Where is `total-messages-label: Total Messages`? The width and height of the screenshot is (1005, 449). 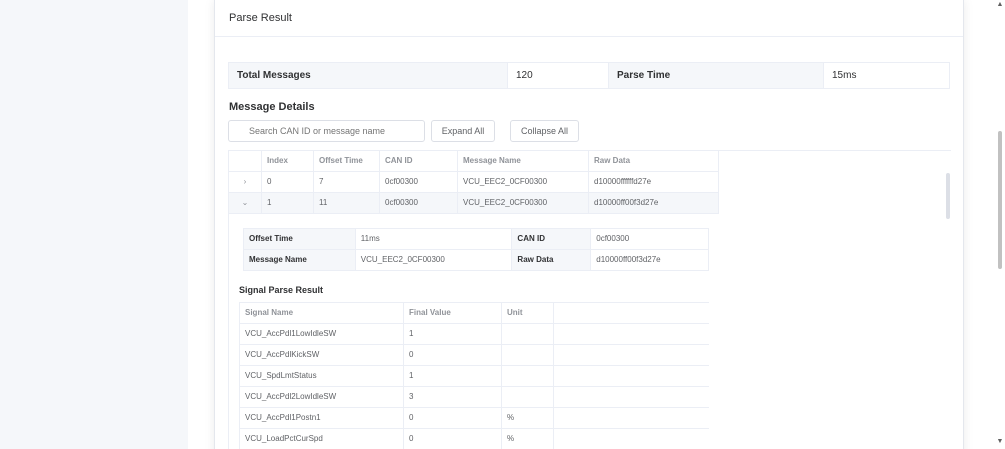 total-messages-label: Total Messages is located at coordinates (368, 75).